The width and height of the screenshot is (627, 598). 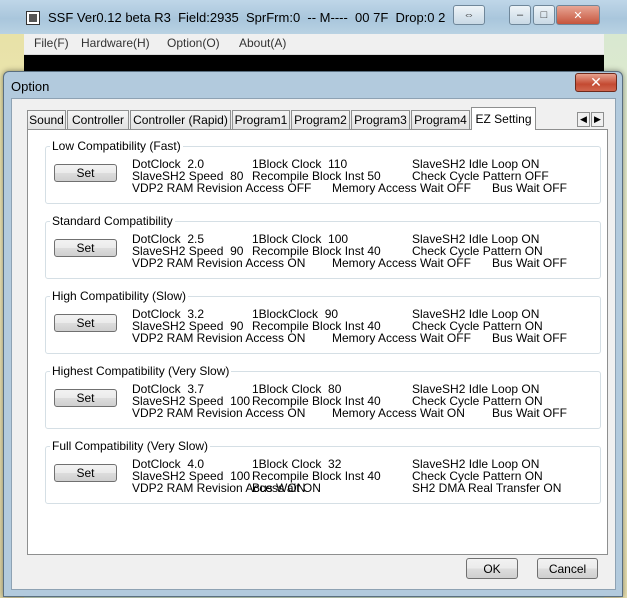 What do you see at coordinates (314, 44) in the screenshot?
I see `menu-bar: File(F) Hardware(H) Option(O) About(A)` at bounding box center [314, 44].